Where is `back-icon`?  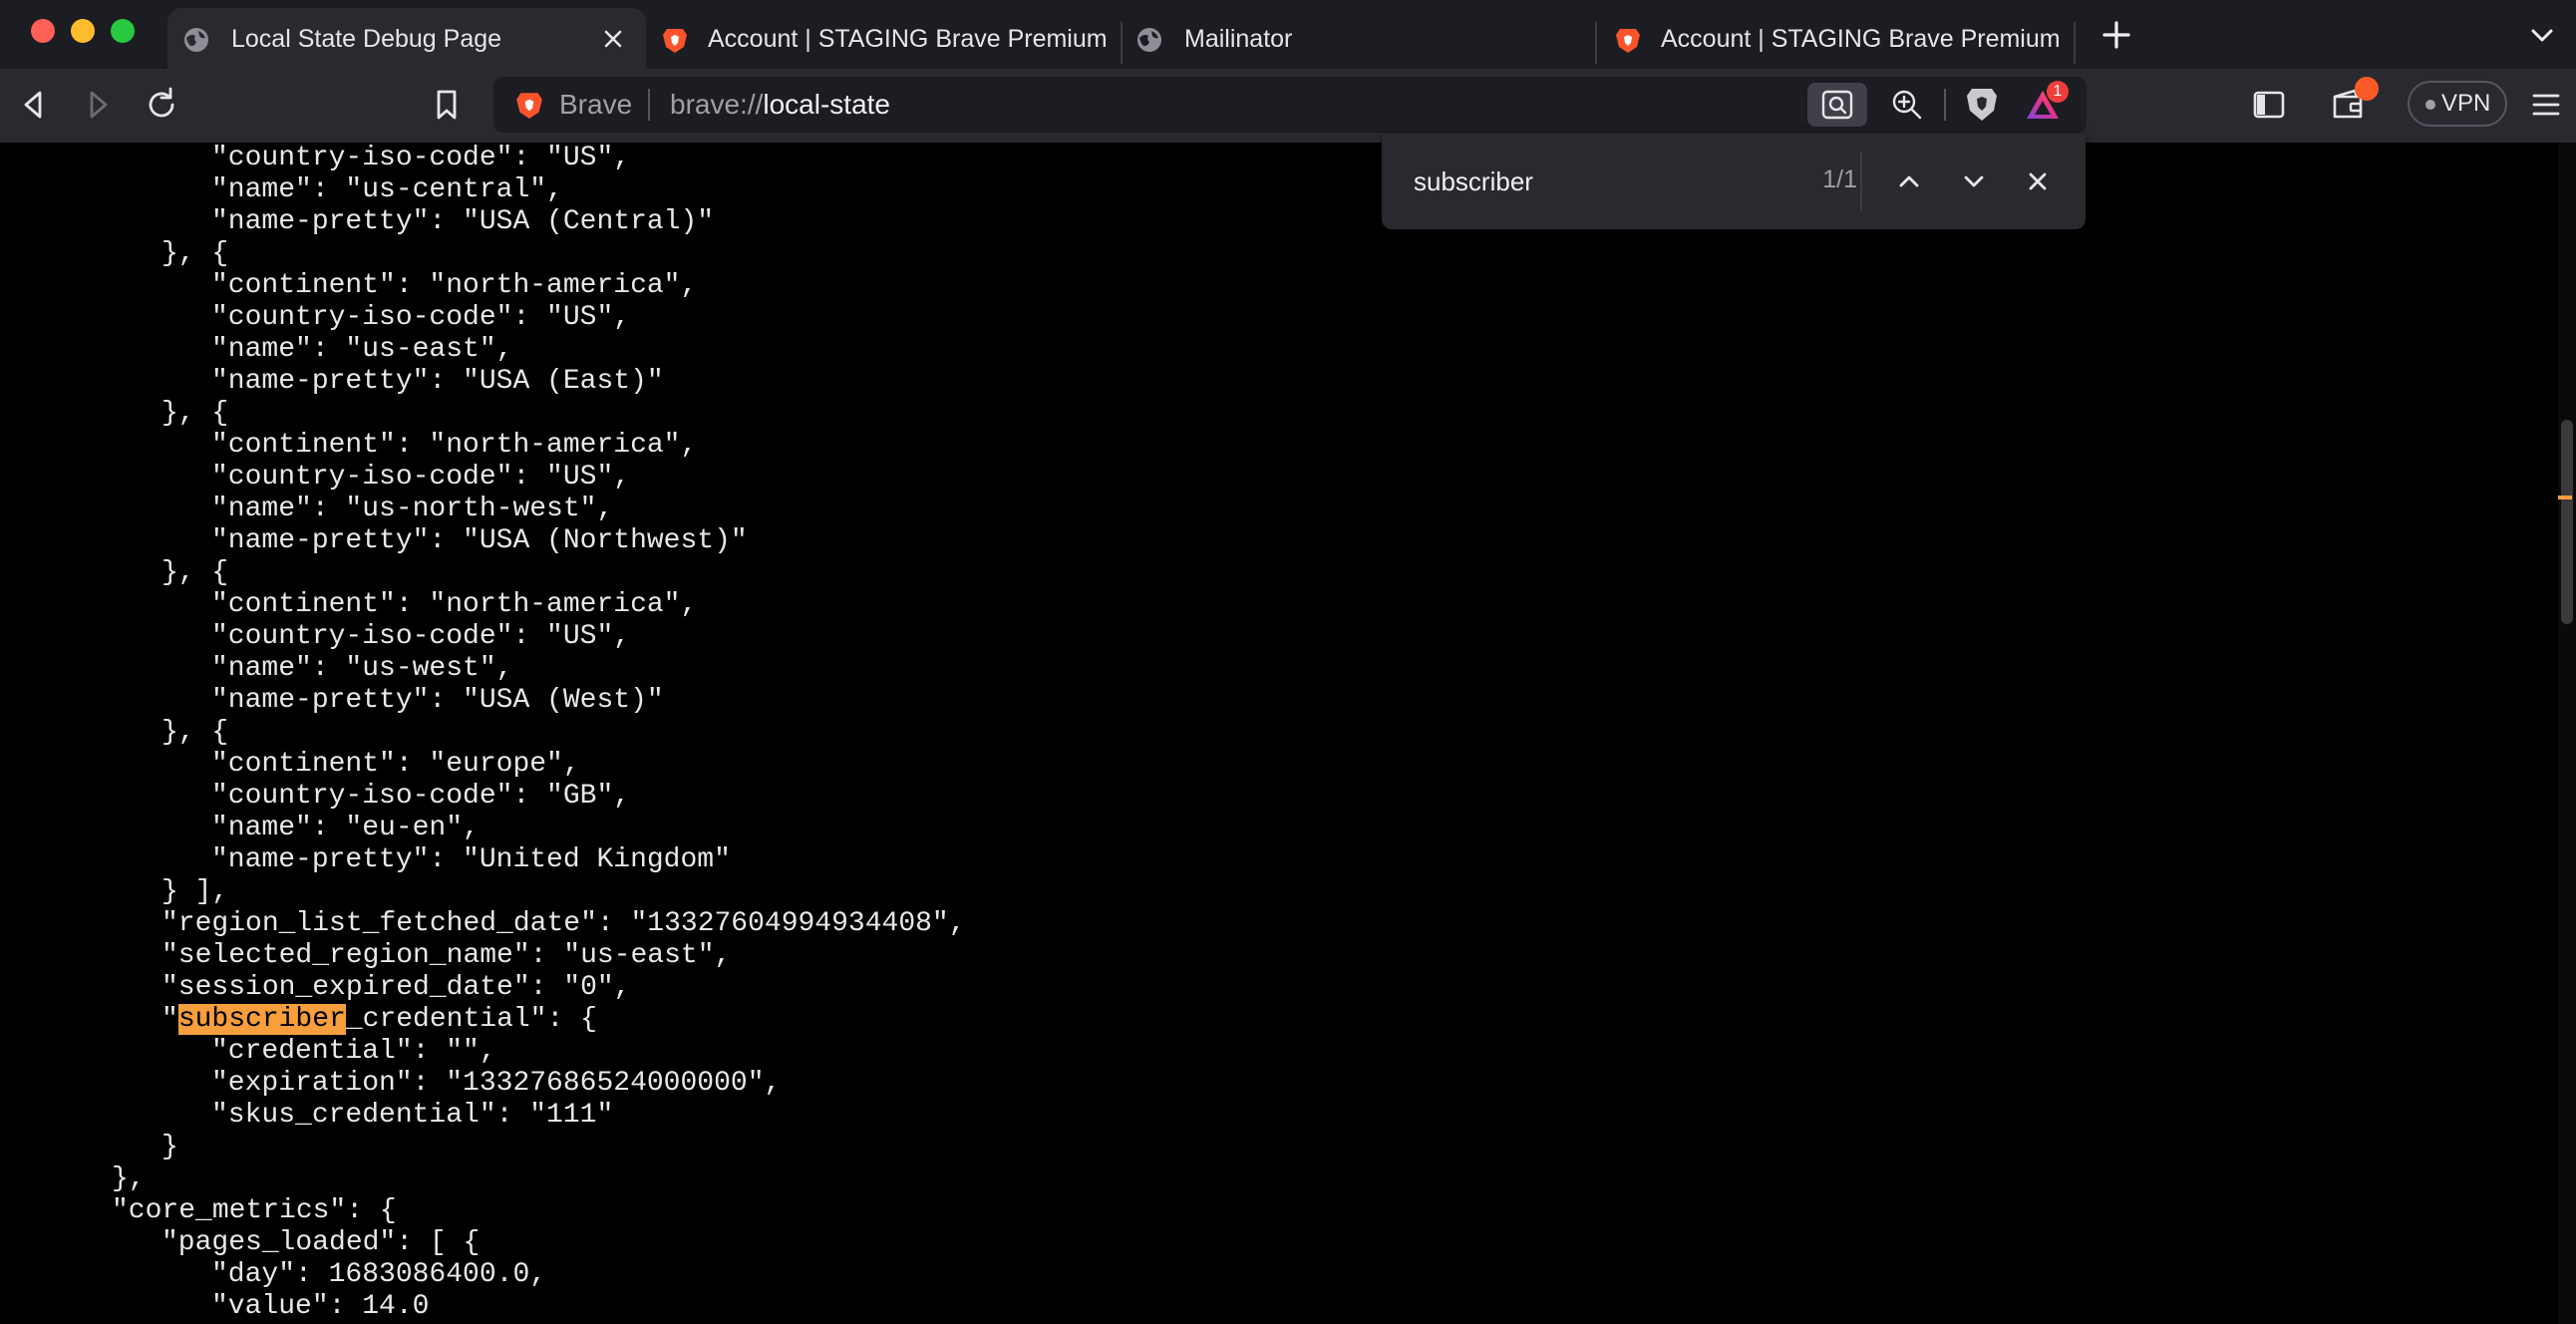 back-icon is located at coordinates (34, 105).